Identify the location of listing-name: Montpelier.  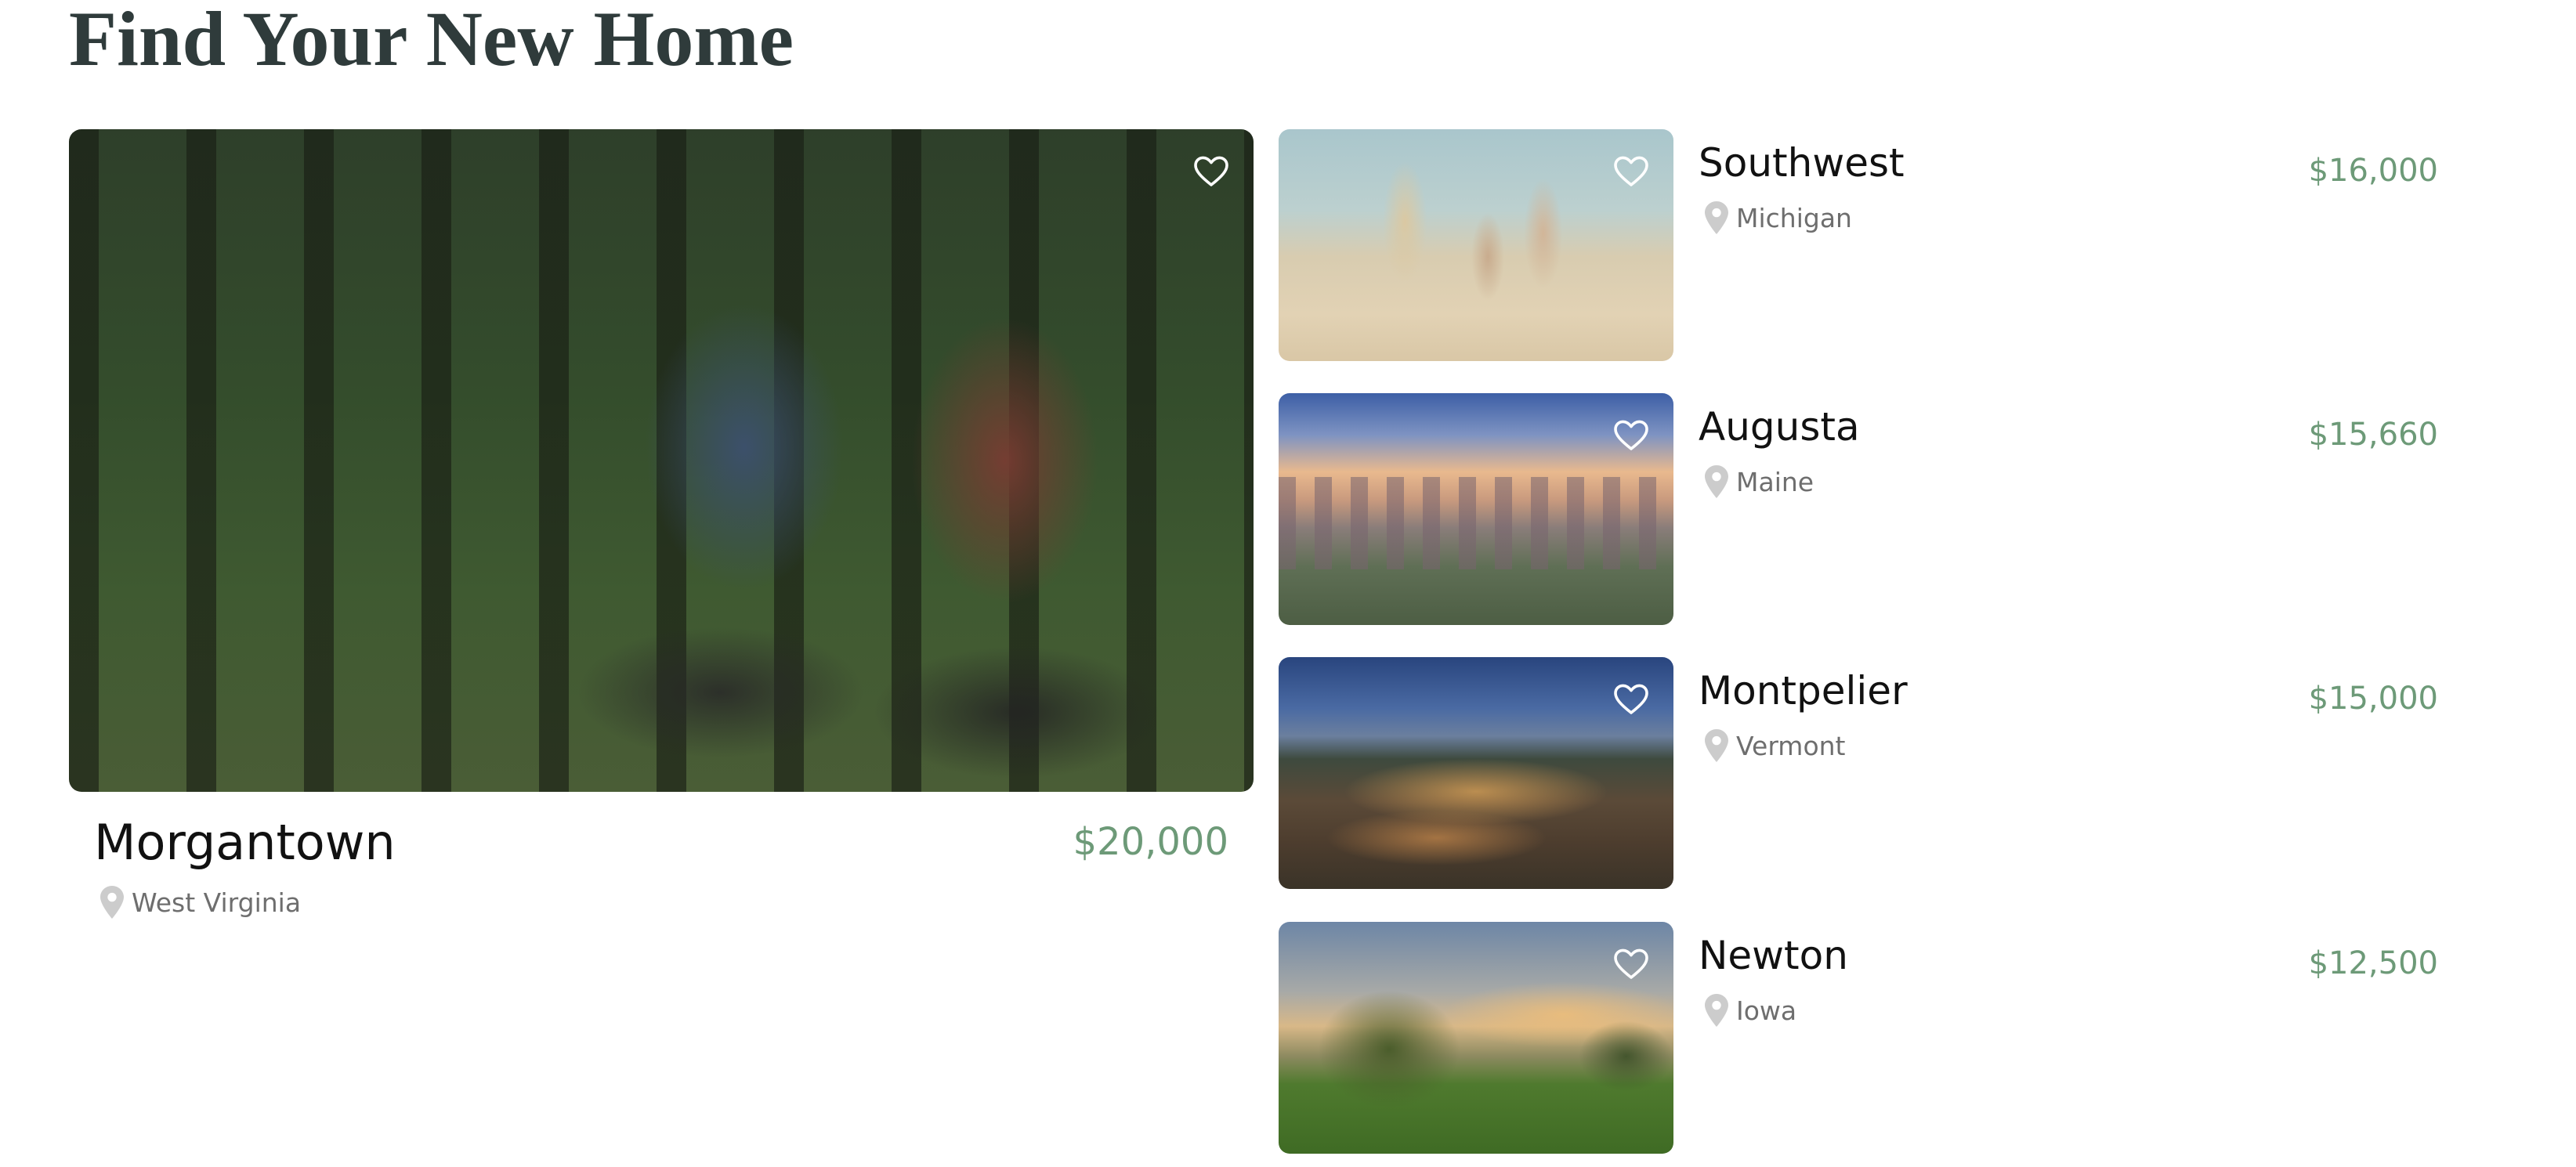
(1804, 691).